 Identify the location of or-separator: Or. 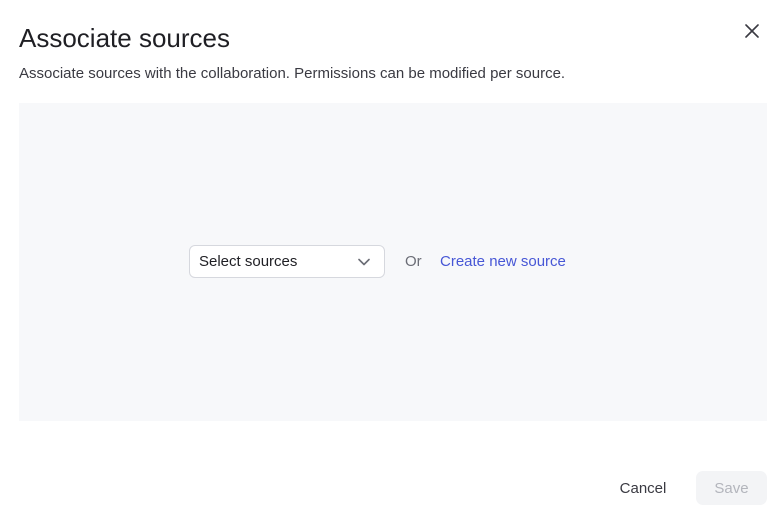
(413, 261).